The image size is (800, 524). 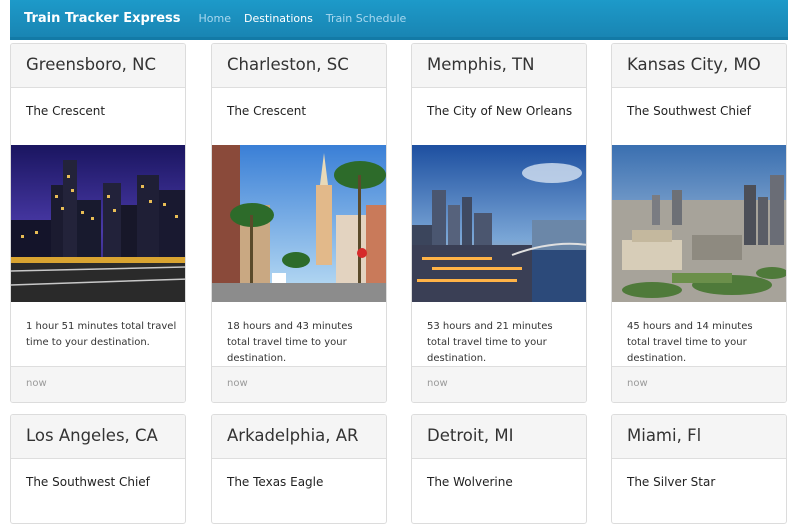 What do you see at coordinates (699, 469) in the screenshot?
I see `destination-card-miami: Miami, Fl The Silver Star` at bounding box center [699, 469].